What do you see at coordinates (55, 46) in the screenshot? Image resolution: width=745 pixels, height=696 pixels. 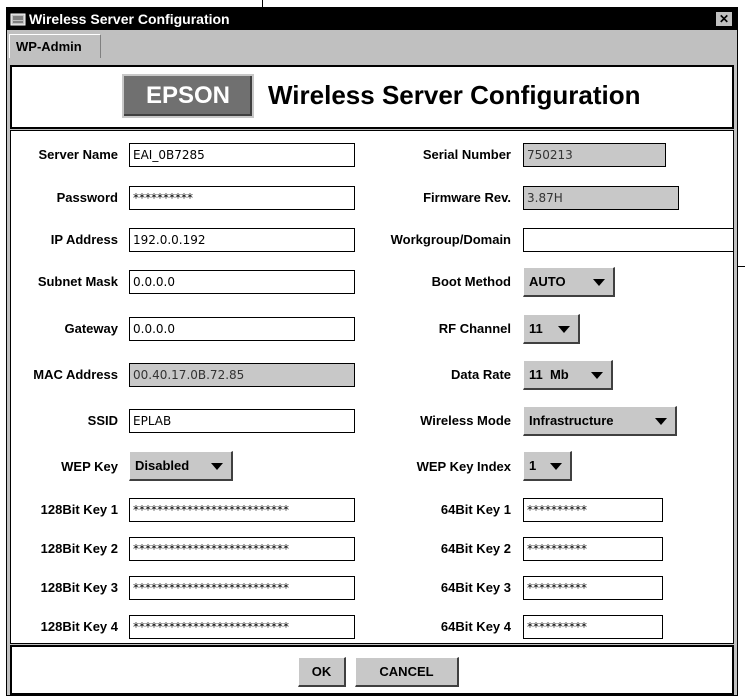 I see `tab-wp-admin: WP-Admin` at bounding box center [55, 46].